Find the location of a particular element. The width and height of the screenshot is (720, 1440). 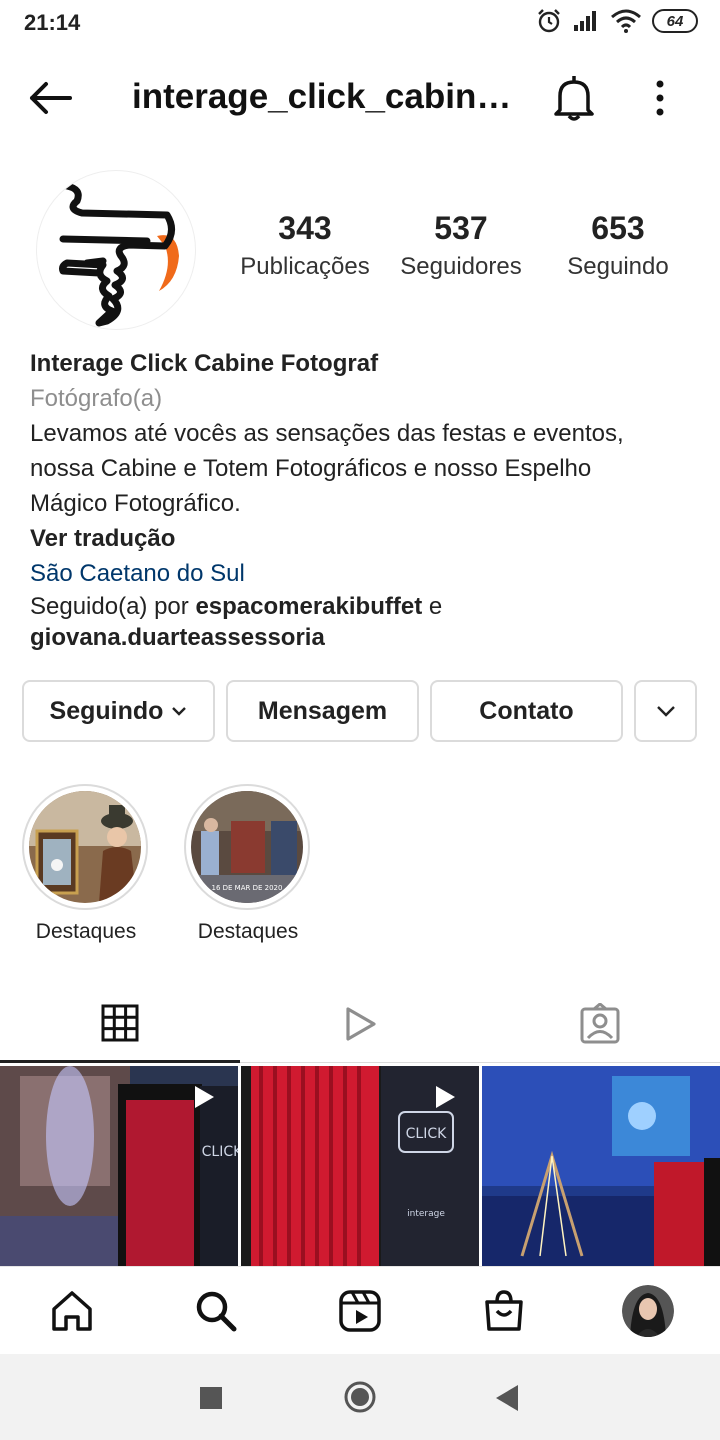

nav-shop is located at coordinates (504, 1311).